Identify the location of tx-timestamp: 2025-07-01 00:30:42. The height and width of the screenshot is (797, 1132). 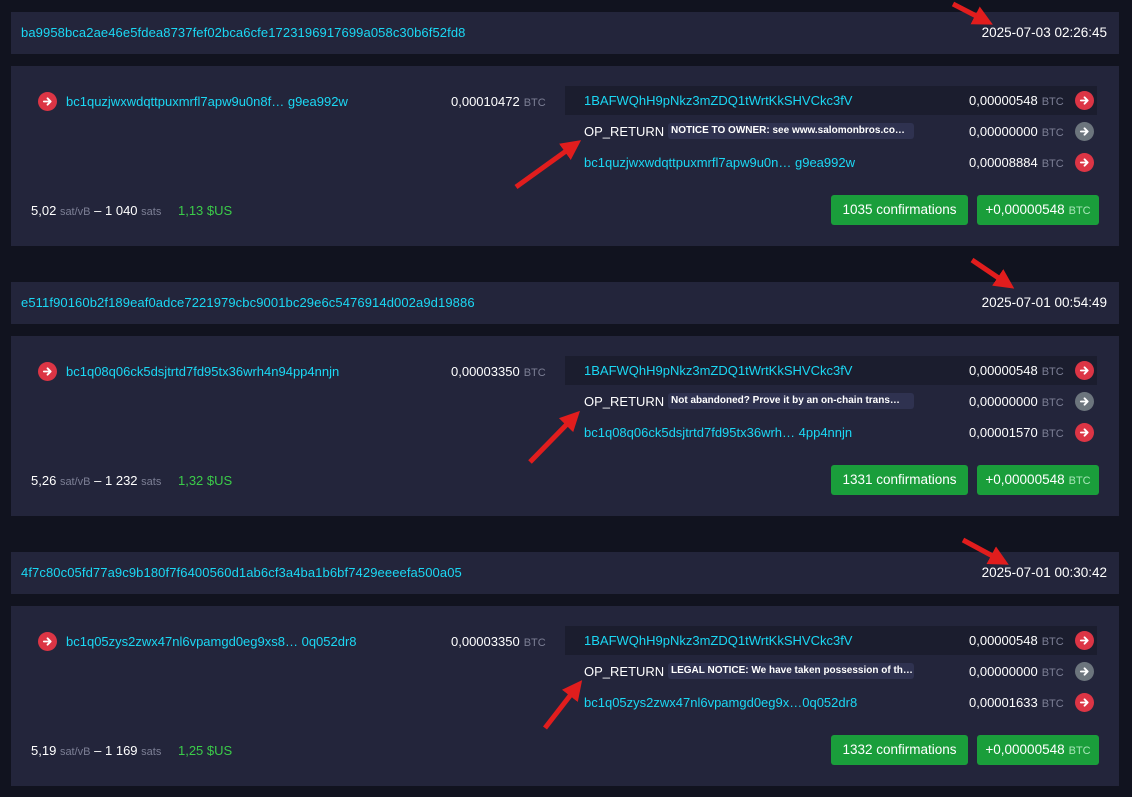
(1044, 572).